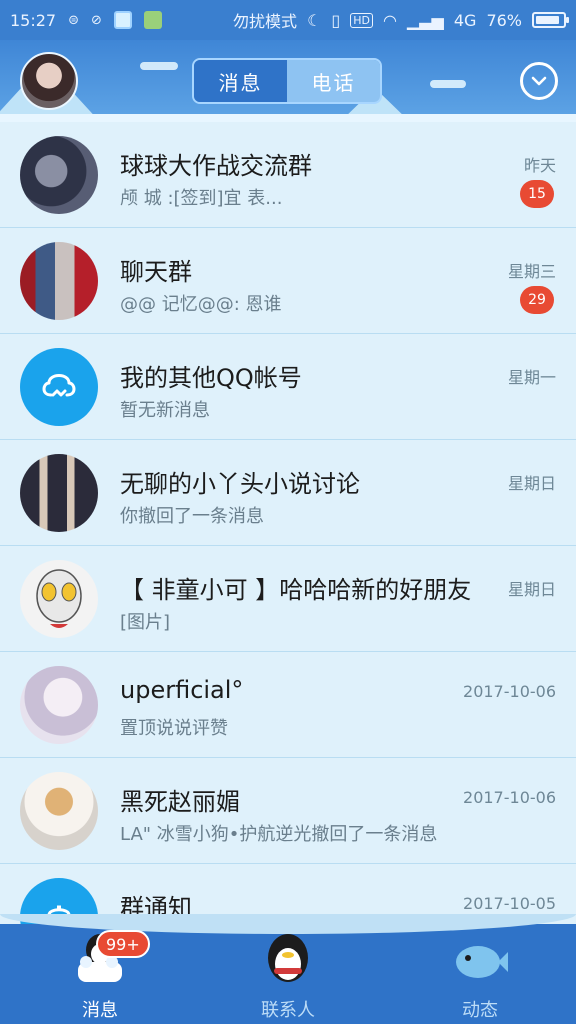 The width and height of the screenshot is (576, 1024). Describe the element at coordinates (240, 81) in the screenshot. I see `tab-messages: 消息` at that location.